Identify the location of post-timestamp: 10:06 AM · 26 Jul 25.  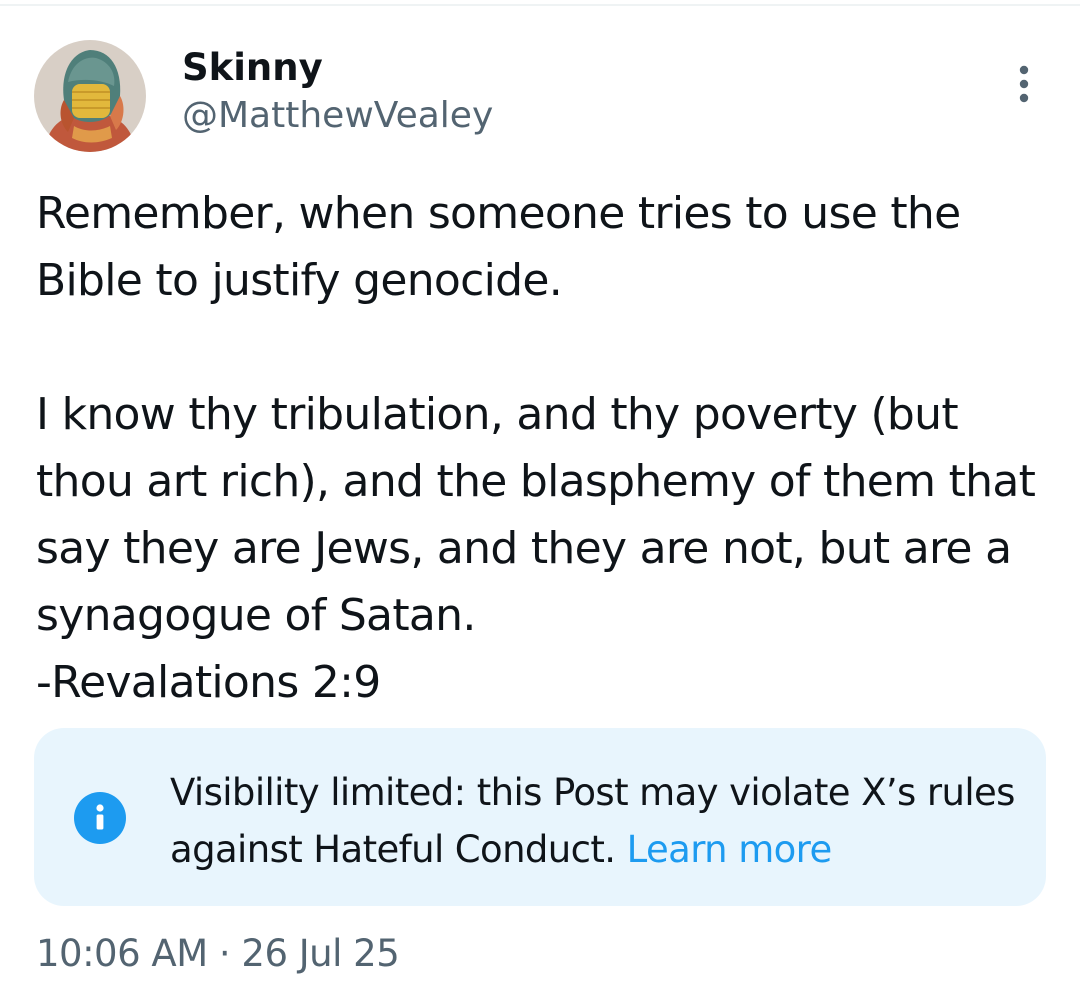
(218, 954).